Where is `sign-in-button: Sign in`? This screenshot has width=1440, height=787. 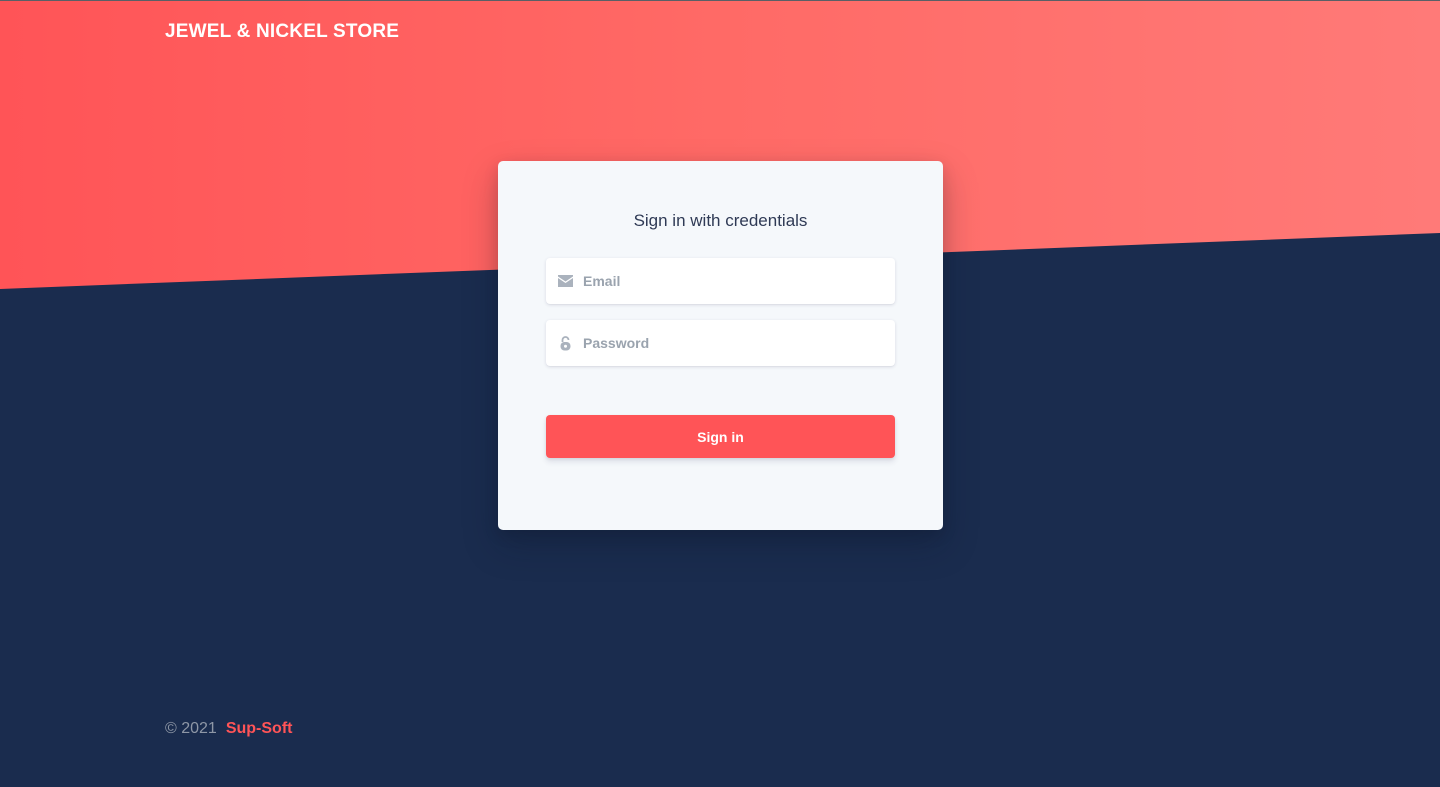
sign-in-button: Sign in is located at coordinates (720, 436).